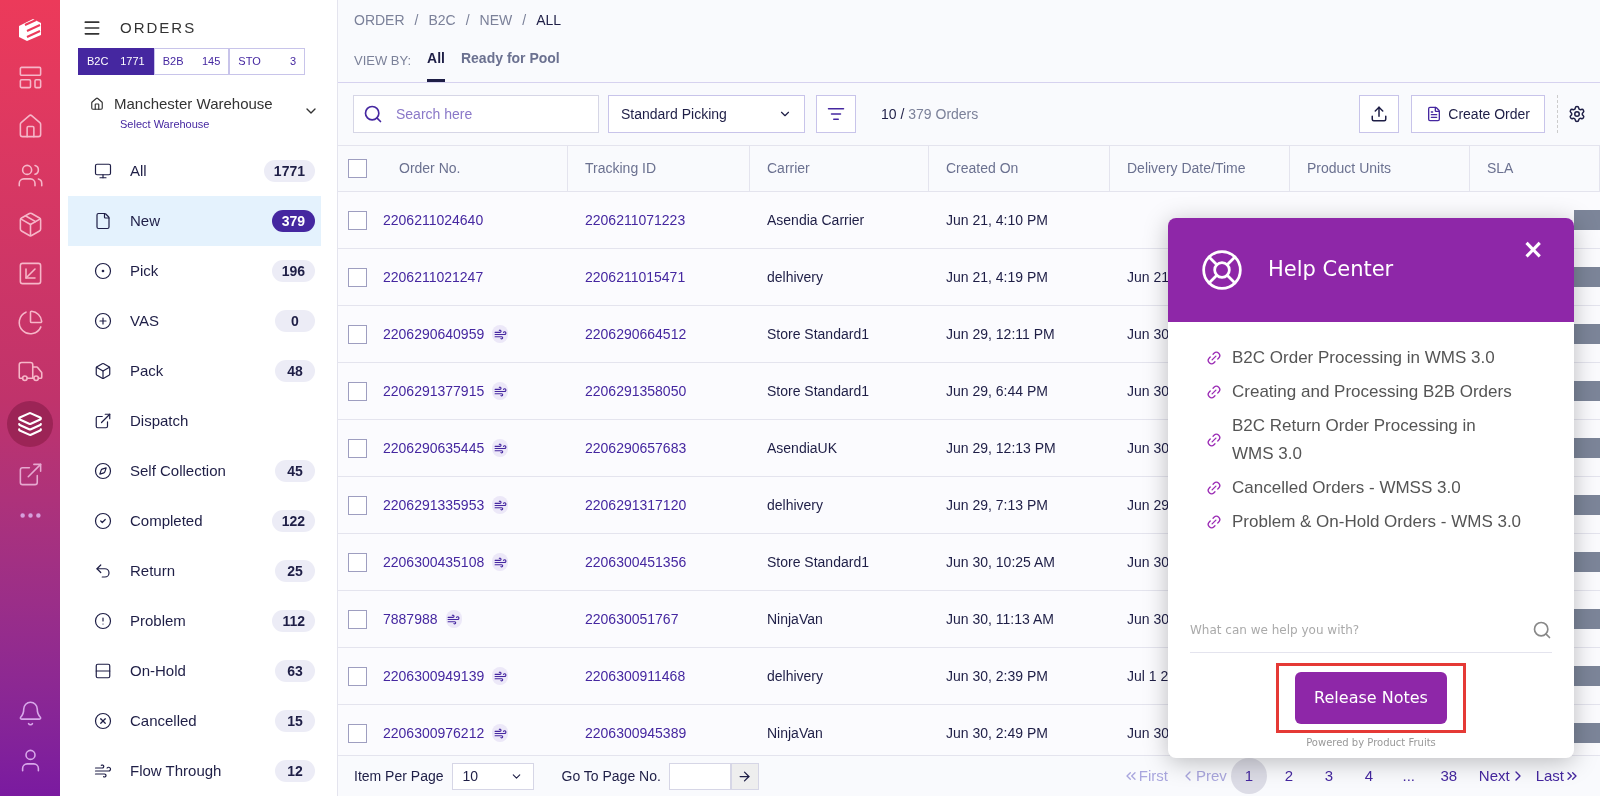  Describe the element at coordinates (1542, 629) in the screenshot. I see `search-icon` at that location.